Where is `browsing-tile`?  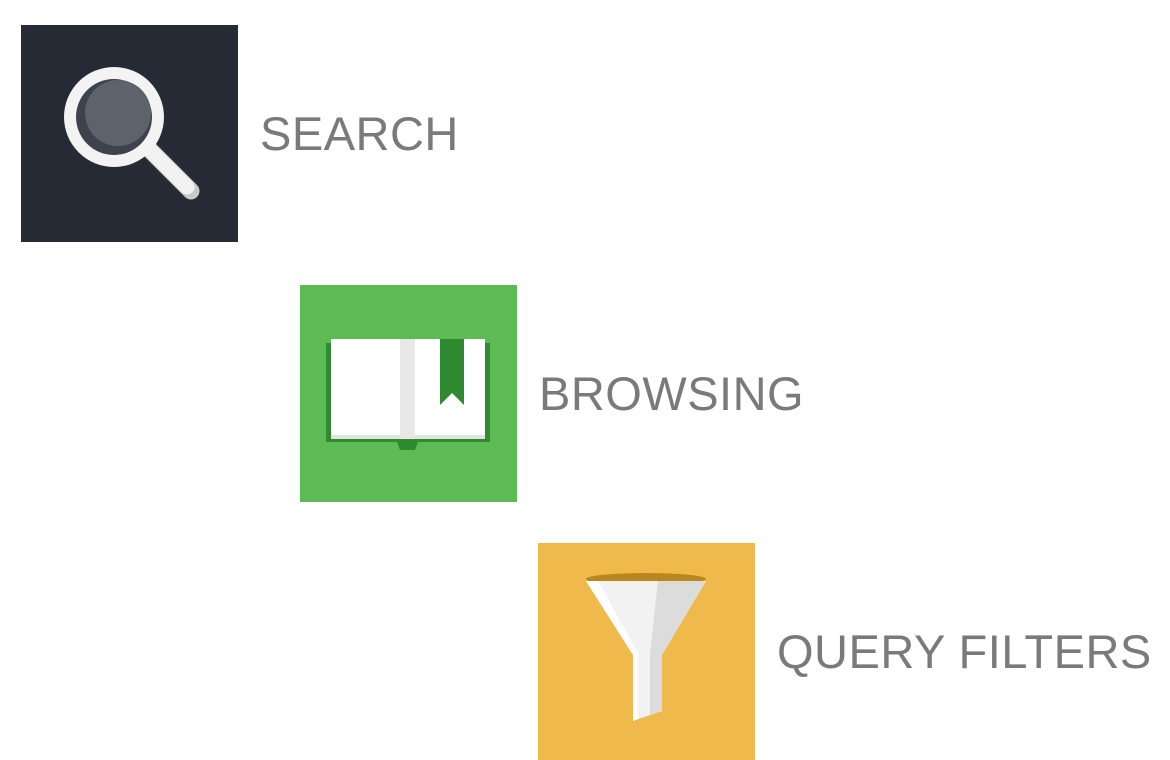 browsing-tile is located at coordinates (408, 393).